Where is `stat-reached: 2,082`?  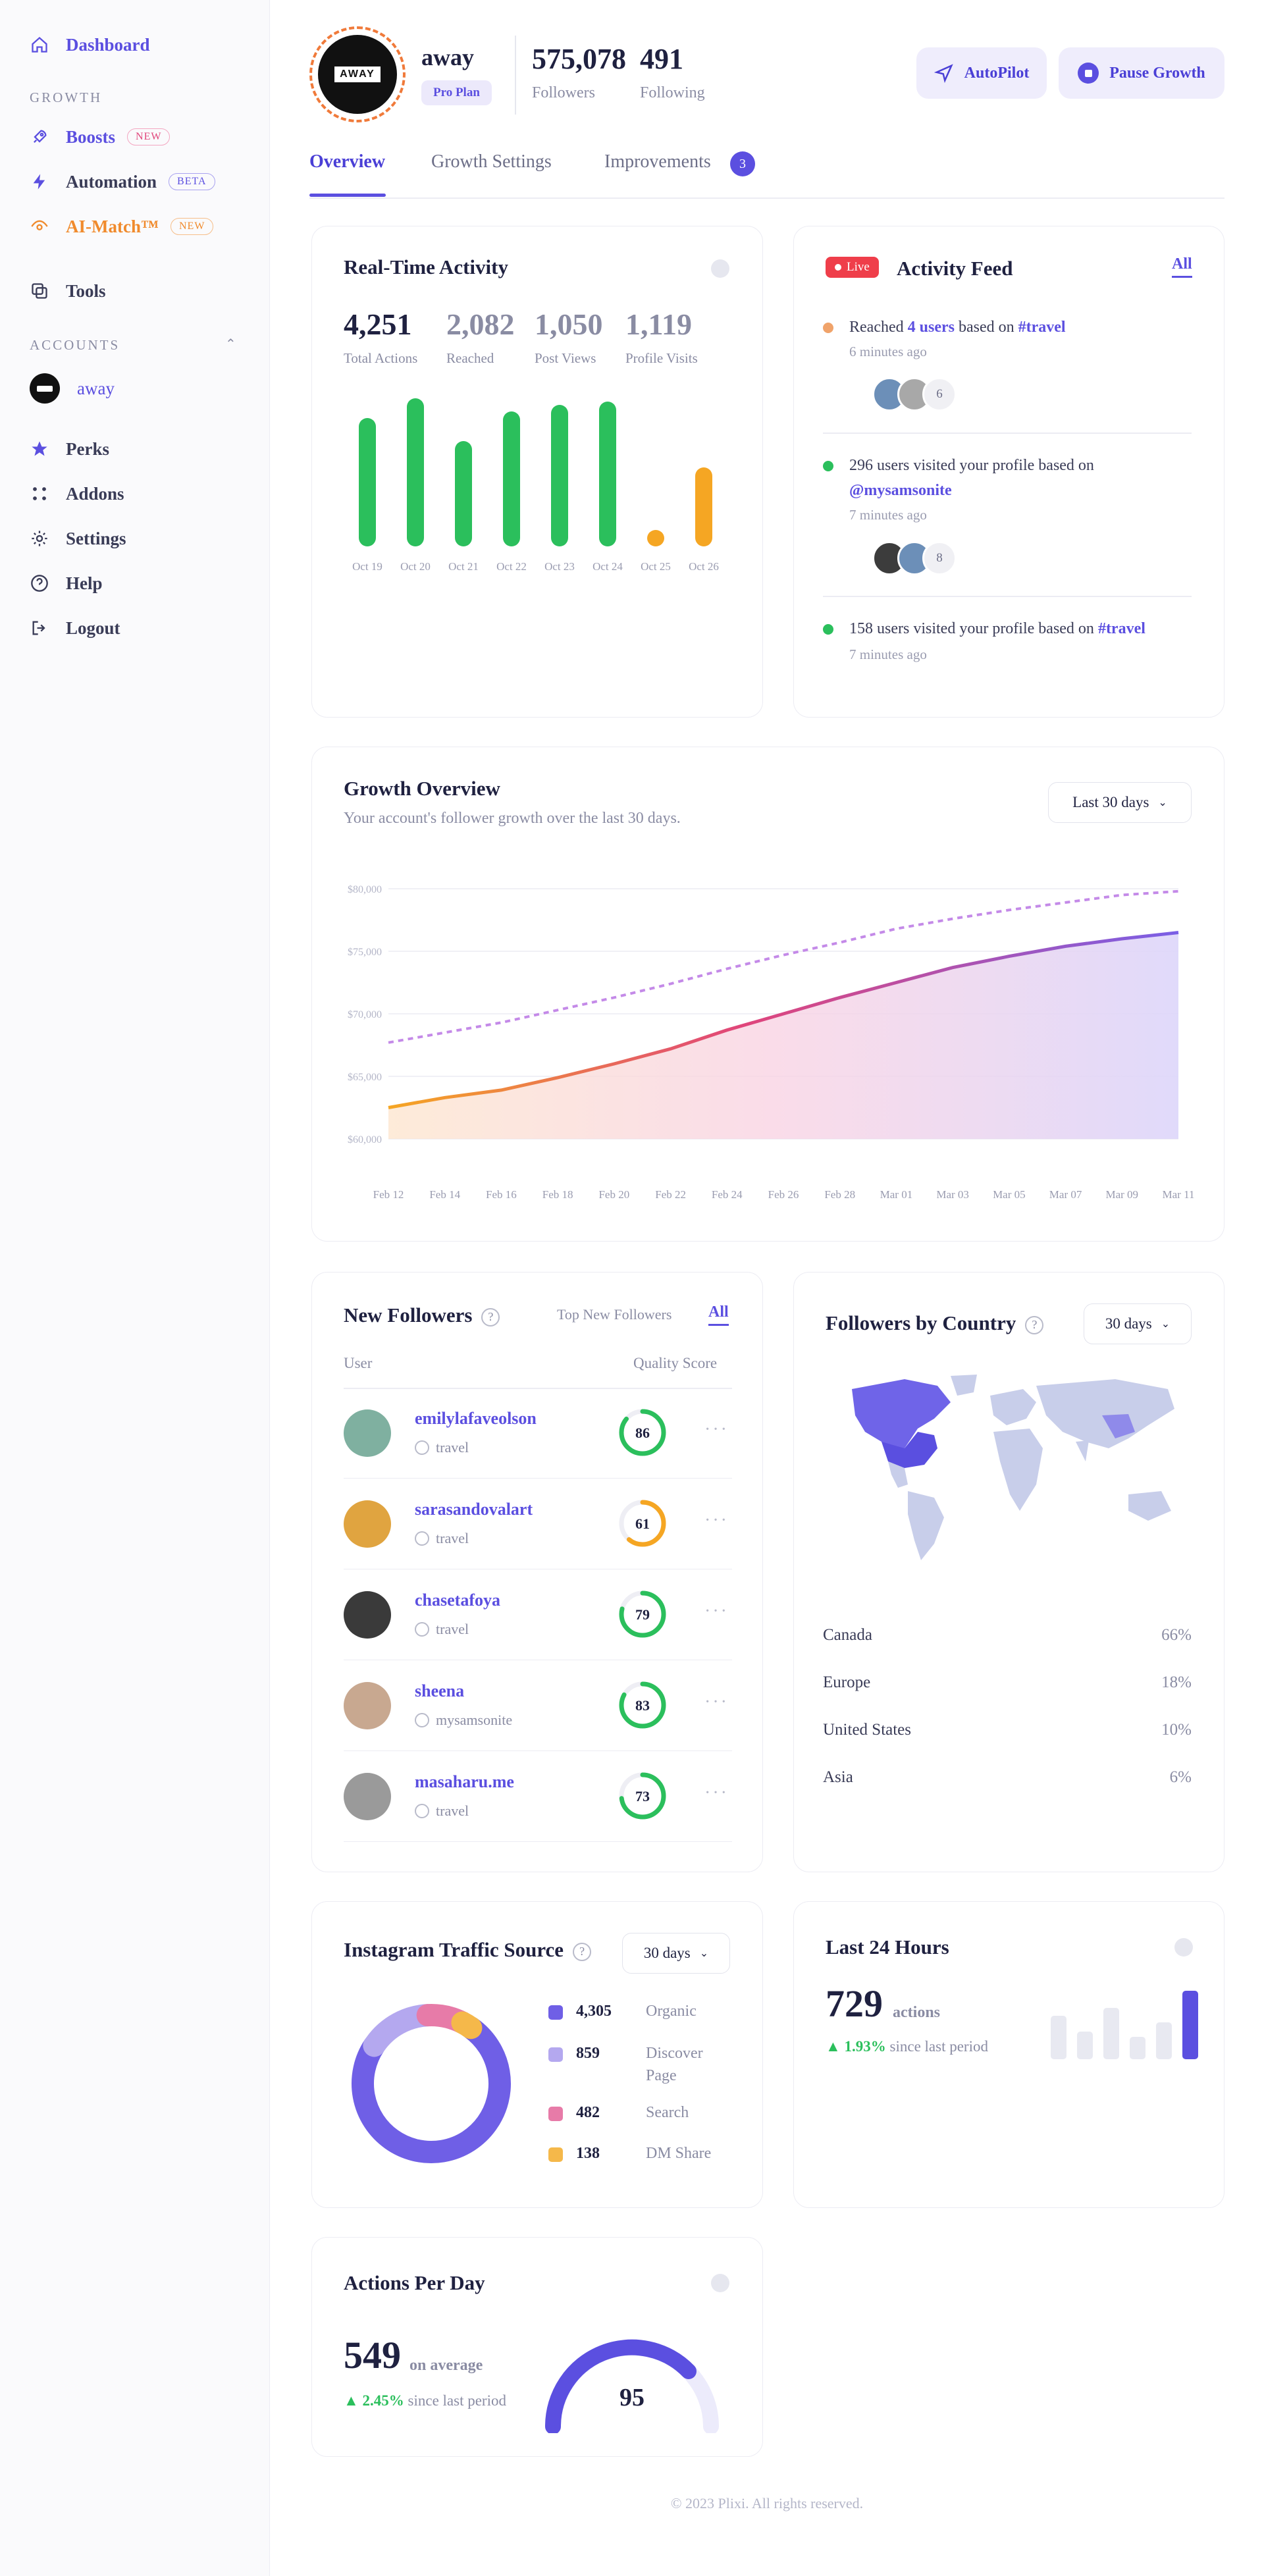
stat-reached: 2,082 is located at coordinates (480, 324).